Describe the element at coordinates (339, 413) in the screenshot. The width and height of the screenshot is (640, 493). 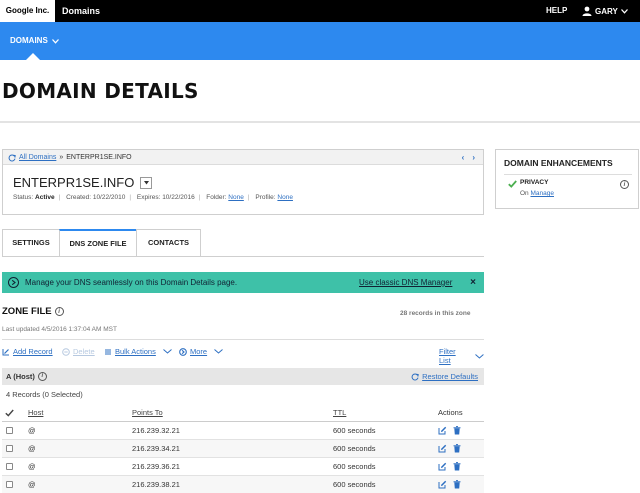
I see `ttl-column-header: TTL` at that location.